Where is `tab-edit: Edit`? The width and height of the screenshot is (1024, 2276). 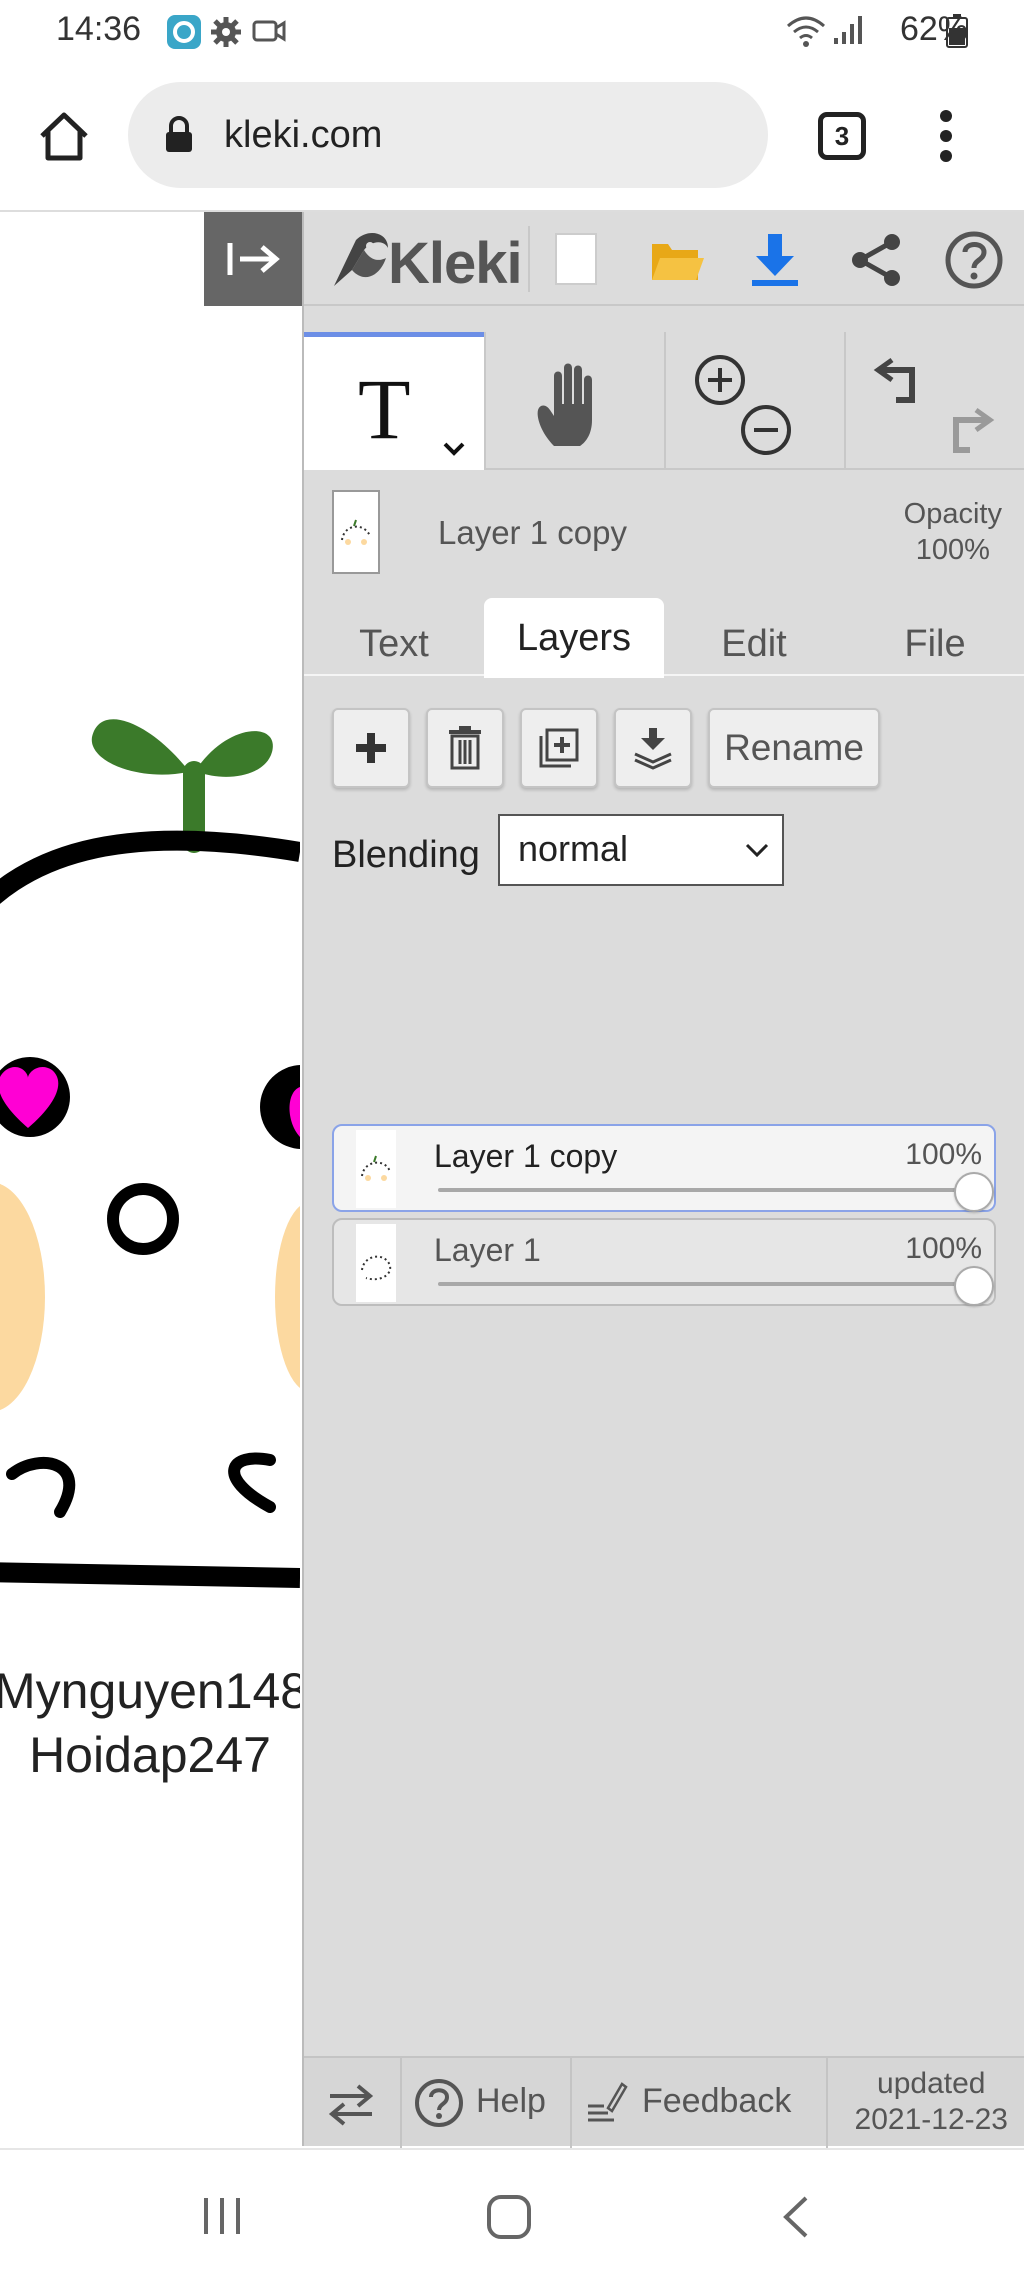
tab-edit: Edit is located at coordinates (754, 644).